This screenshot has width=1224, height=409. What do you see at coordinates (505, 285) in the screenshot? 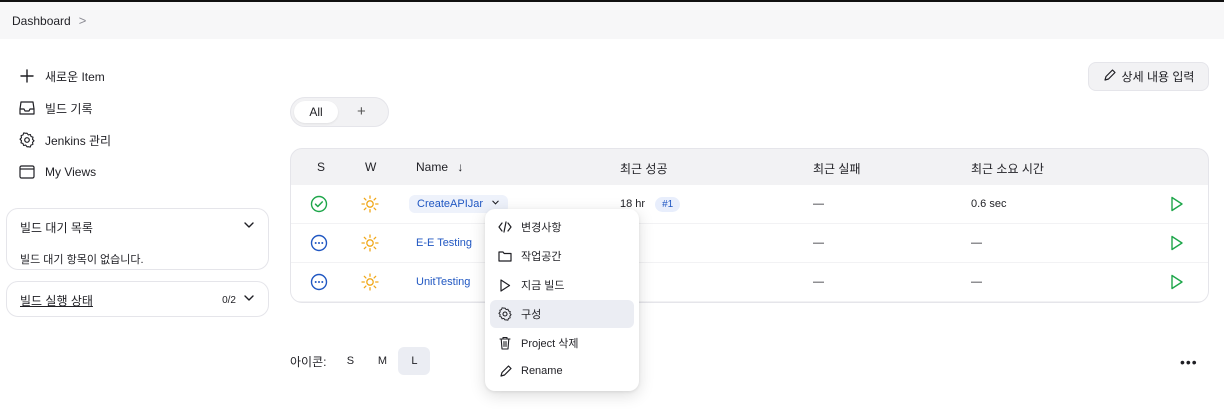
I see `play-icon` at bounding box center [505, 285].